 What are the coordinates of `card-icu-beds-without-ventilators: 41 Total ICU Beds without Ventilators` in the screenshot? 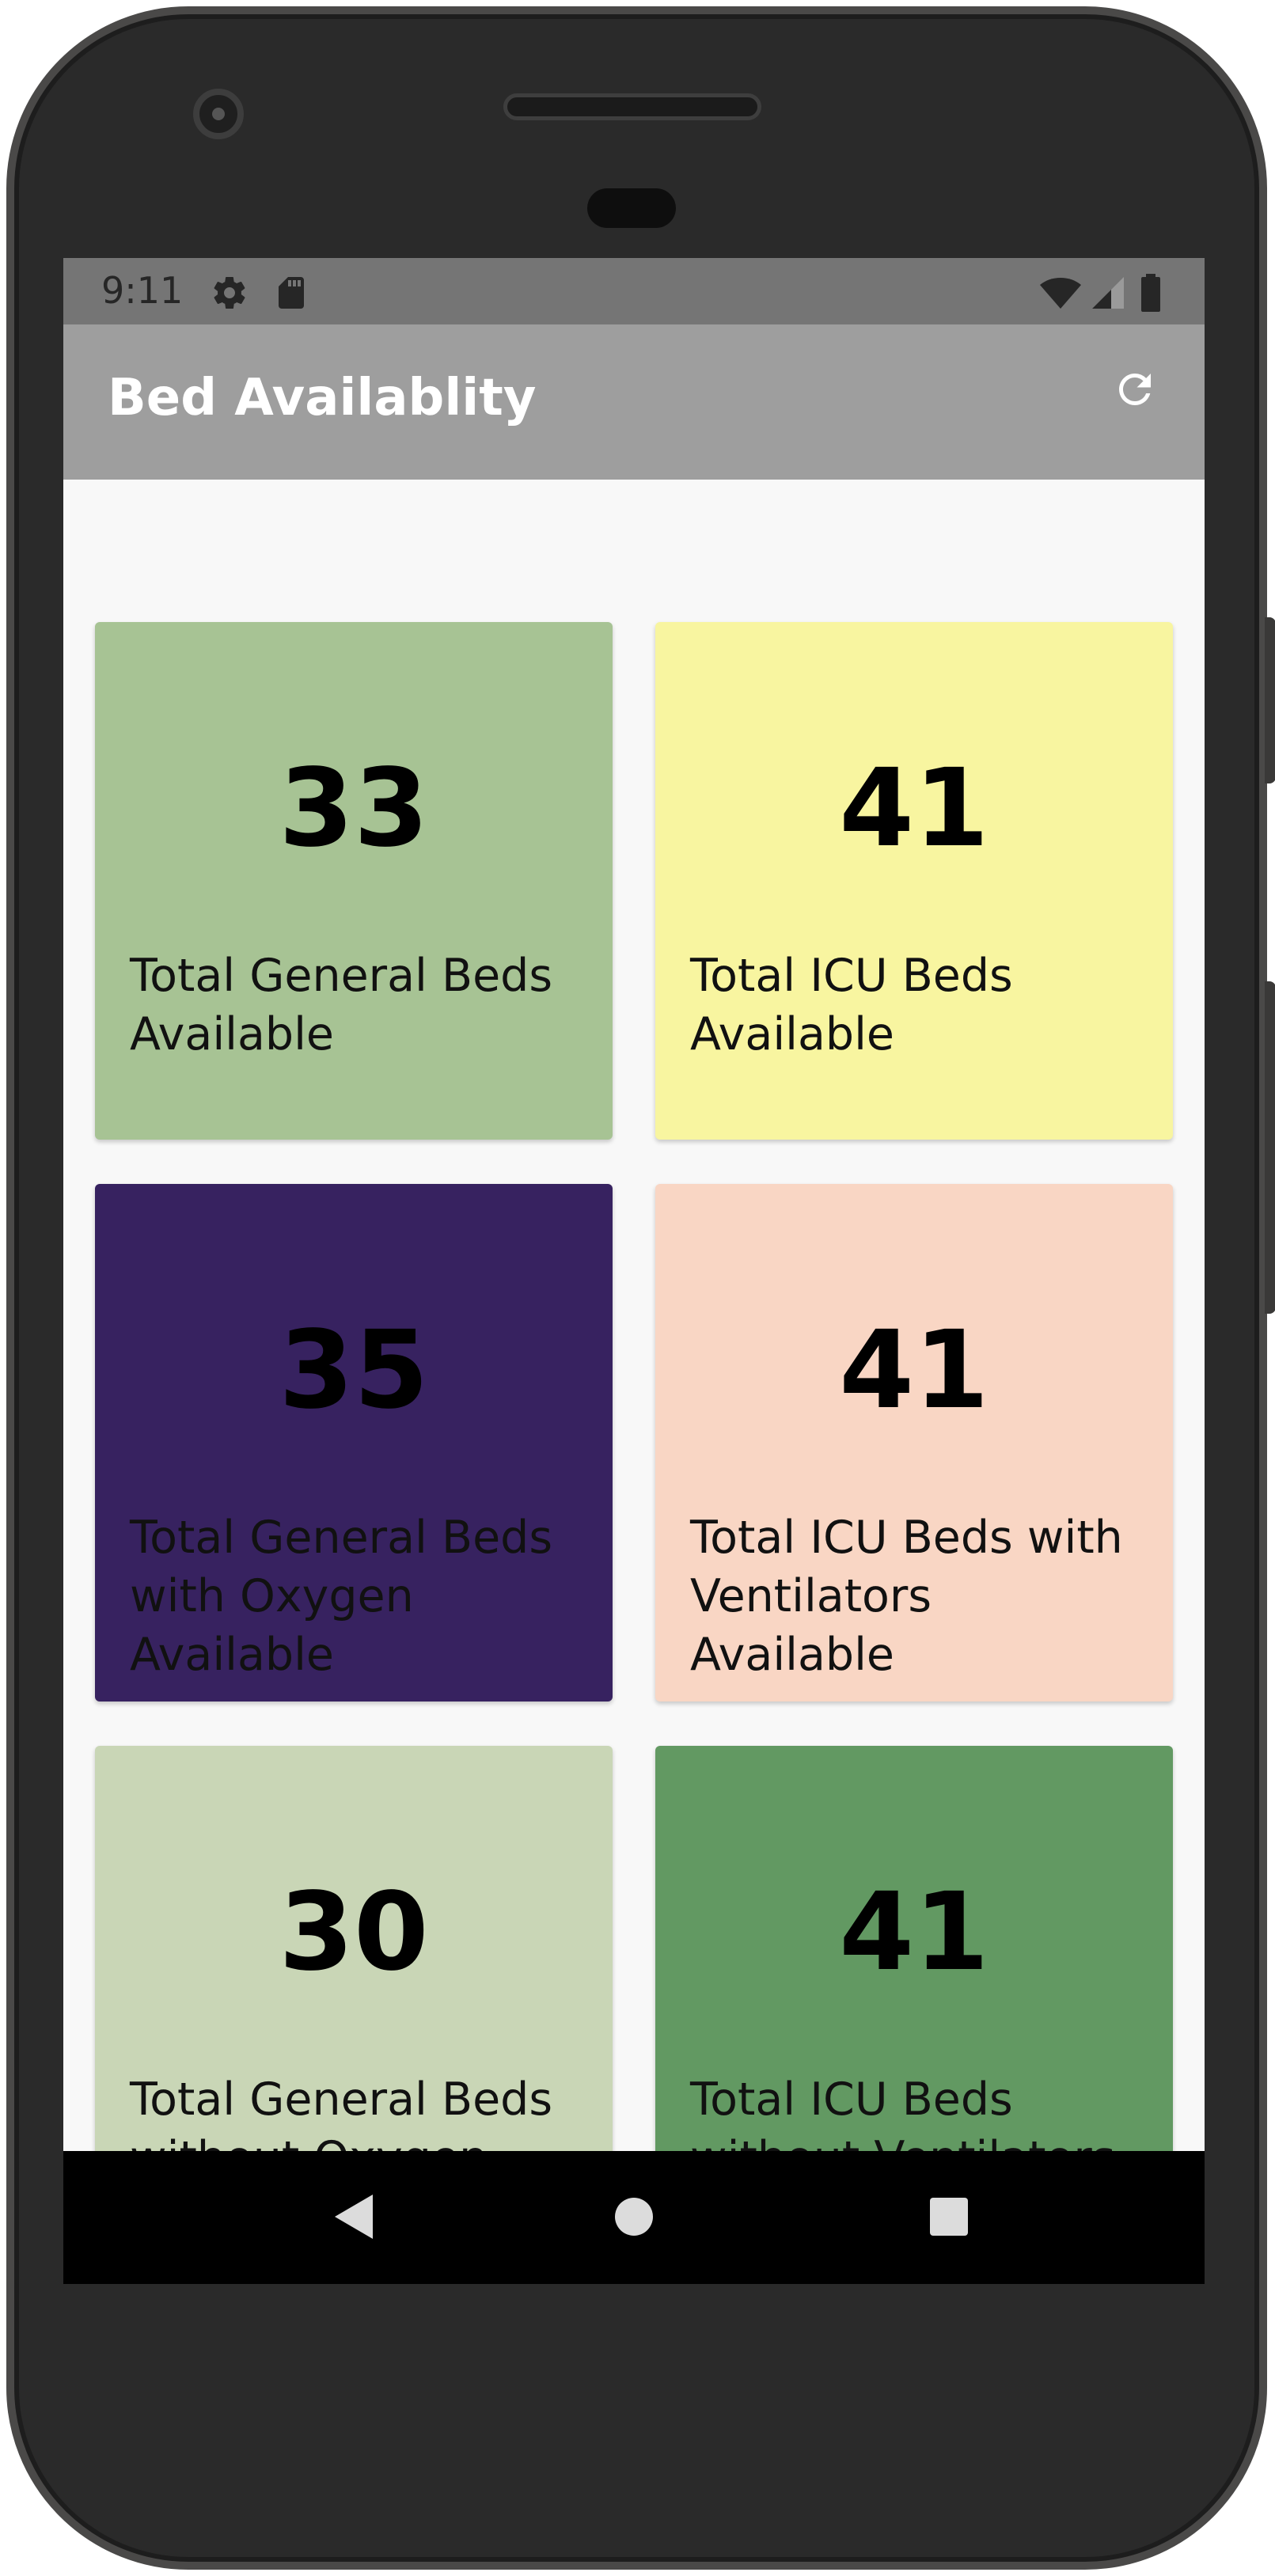 It's located at (914, 1951).